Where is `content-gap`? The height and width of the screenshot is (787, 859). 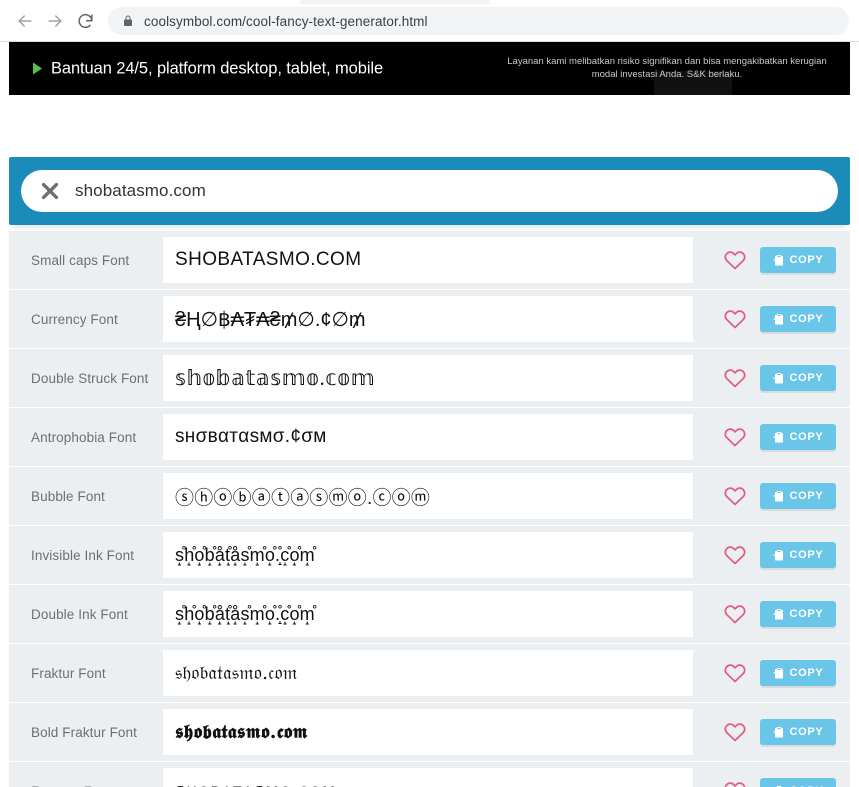
content-gap is located at coordinates (429, 126).